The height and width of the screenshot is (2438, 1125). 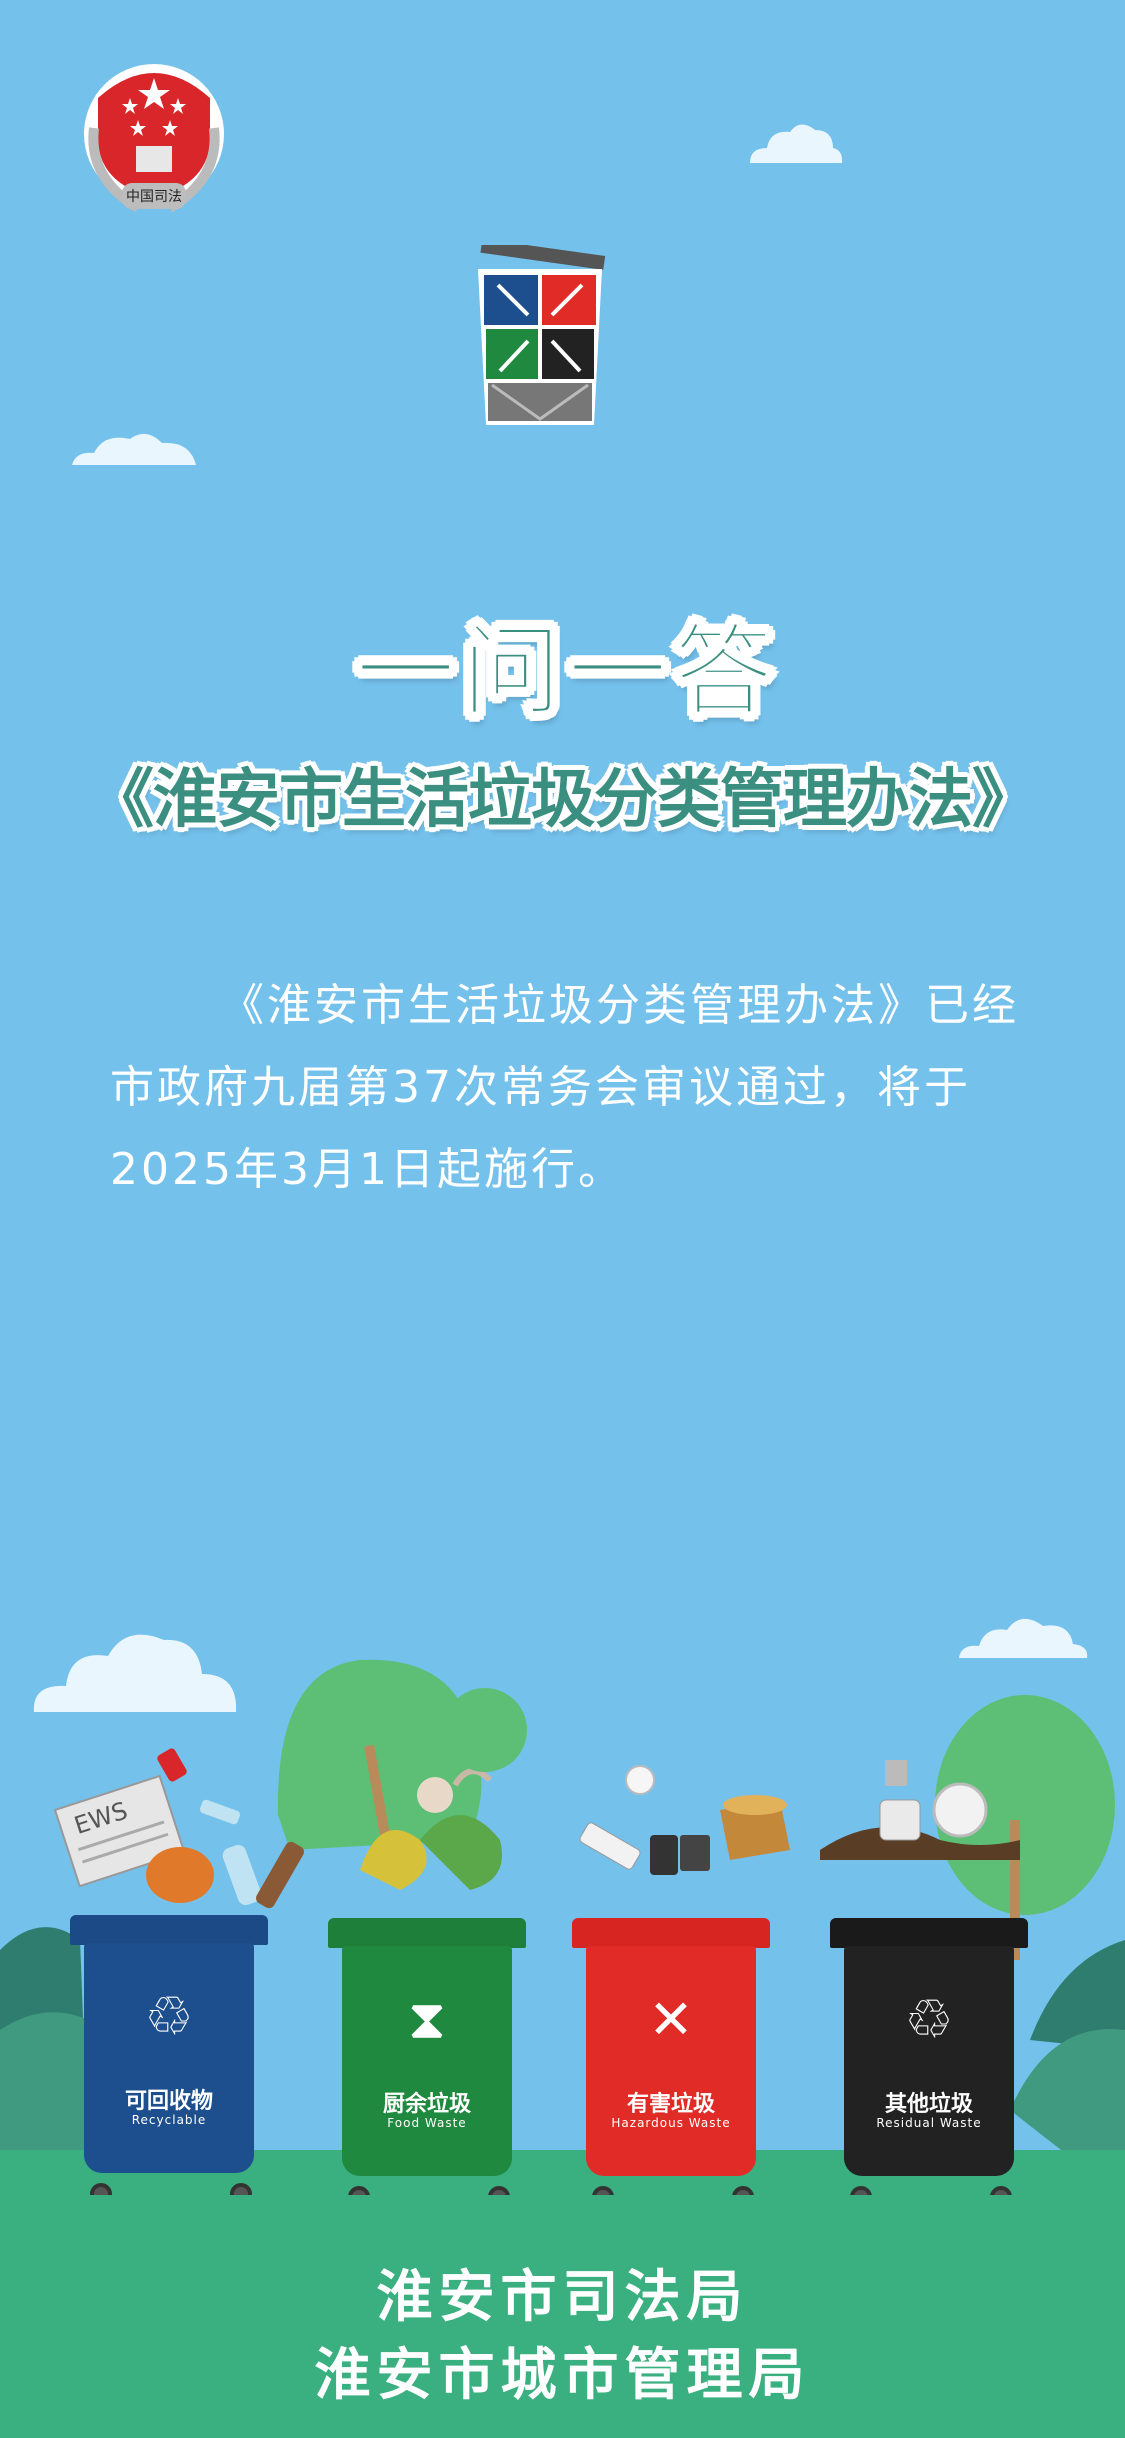 I want to click on bin-label-cn: 有害垃圾, so click(x=670, y=2104).